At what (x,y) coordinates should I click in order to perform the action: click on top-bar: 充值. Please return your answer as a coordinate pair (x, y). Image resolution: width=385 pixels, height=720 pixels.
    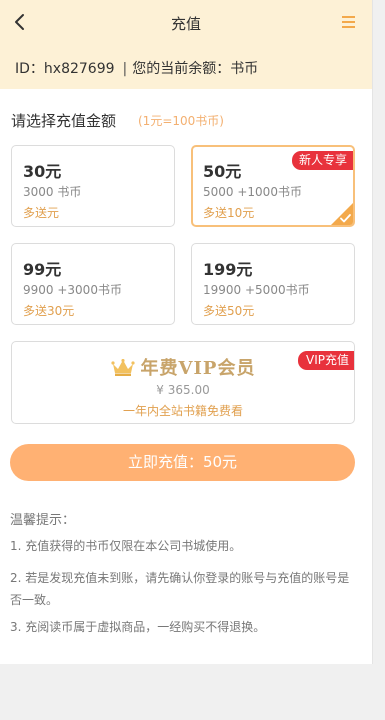
    Looking at the image, I should click on (186, 22).